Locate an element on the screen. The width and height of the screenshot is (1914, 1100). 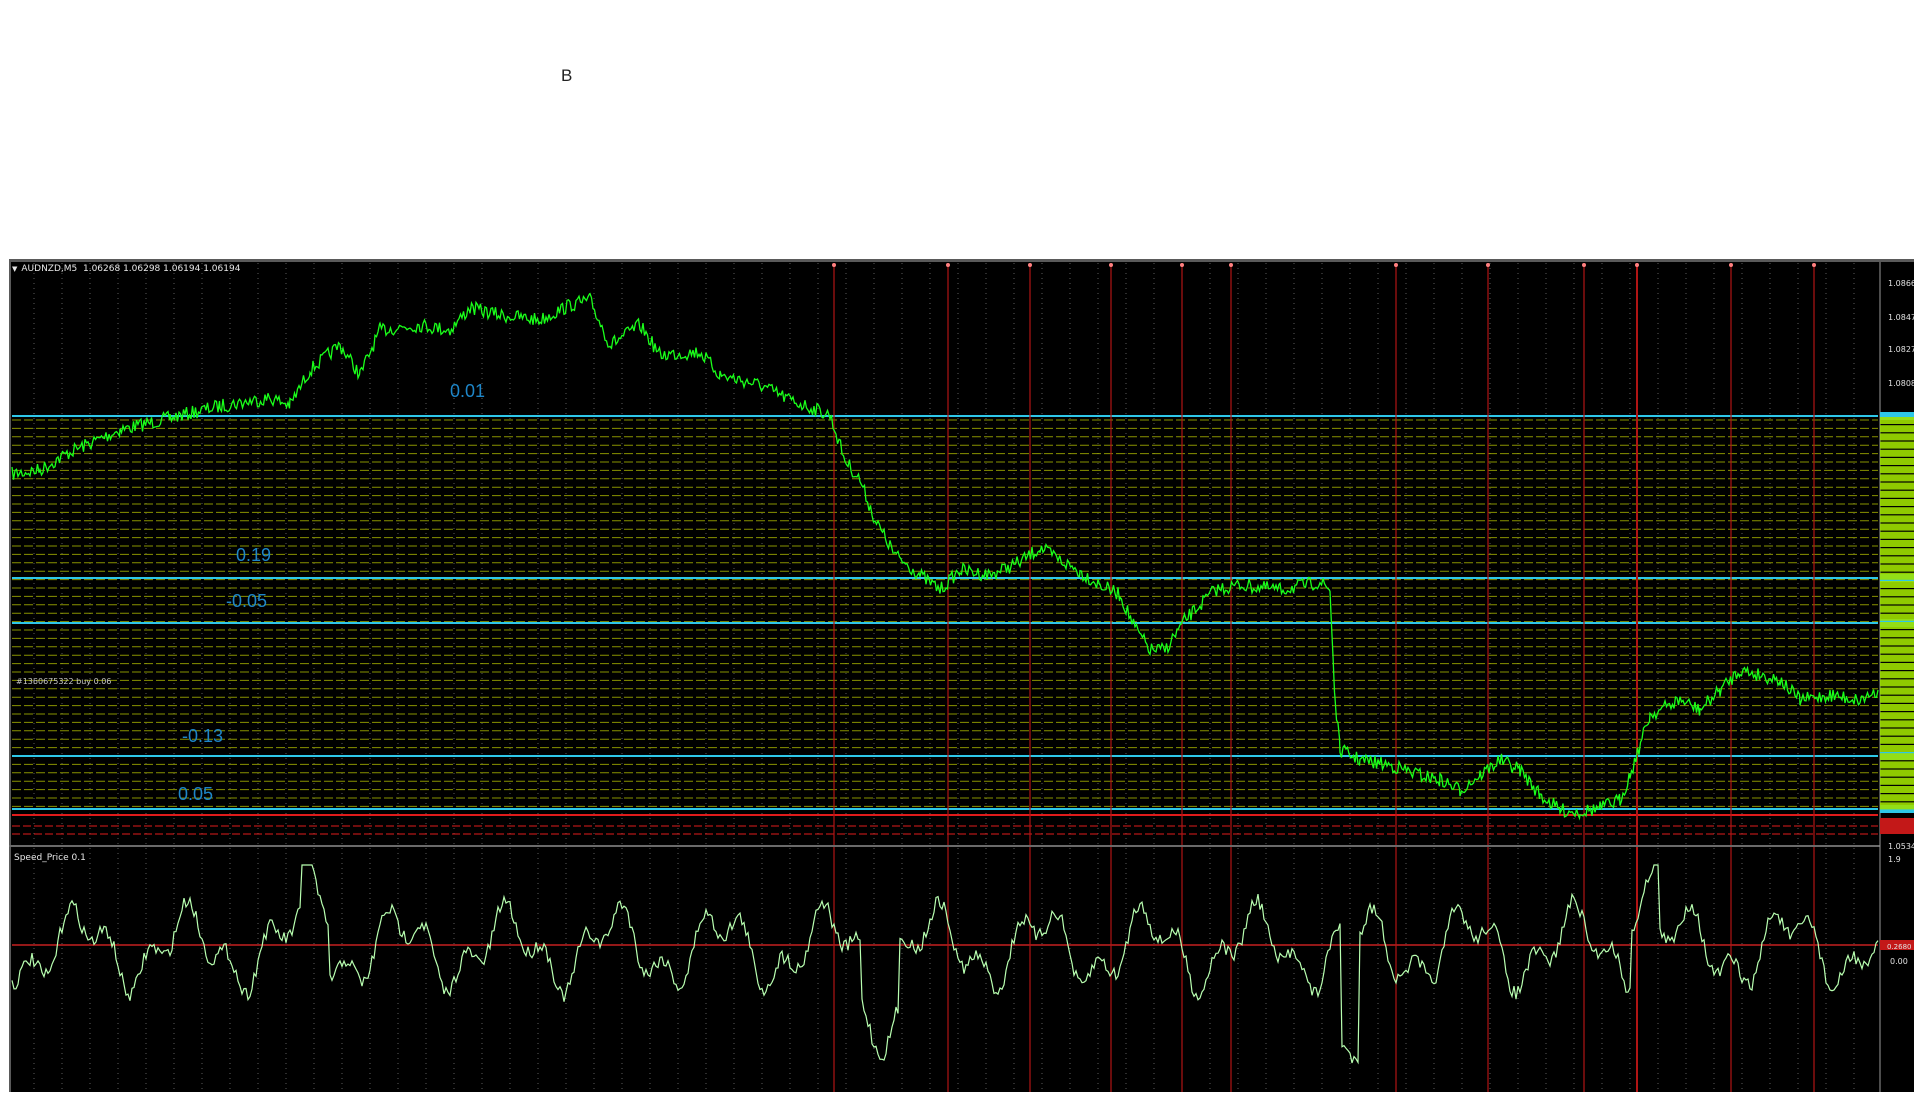
level-label: 0.05 is located at coordinates (196, 794).